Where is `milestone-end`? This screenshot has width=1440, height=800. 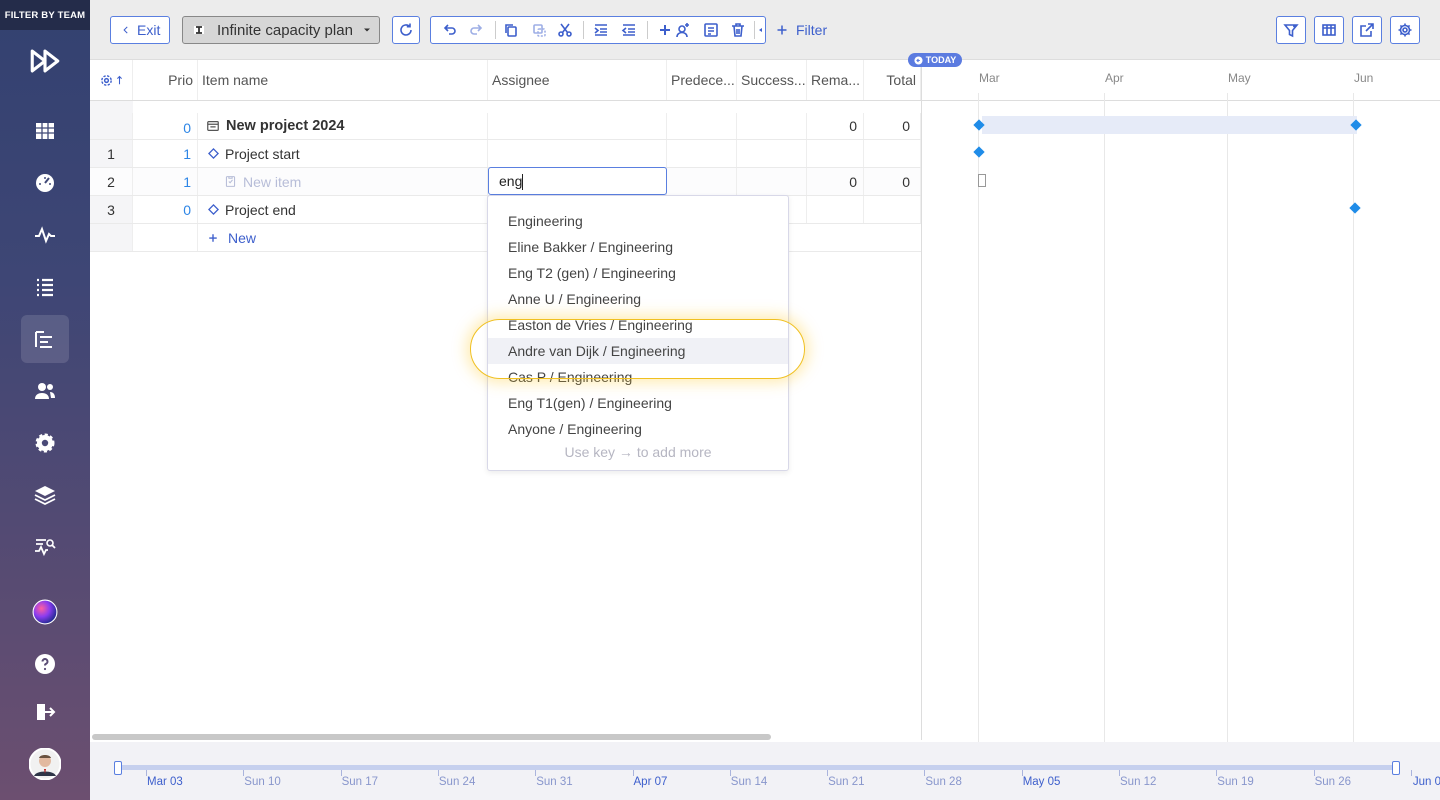 milestone-end is located at coordinates (1355, 208).